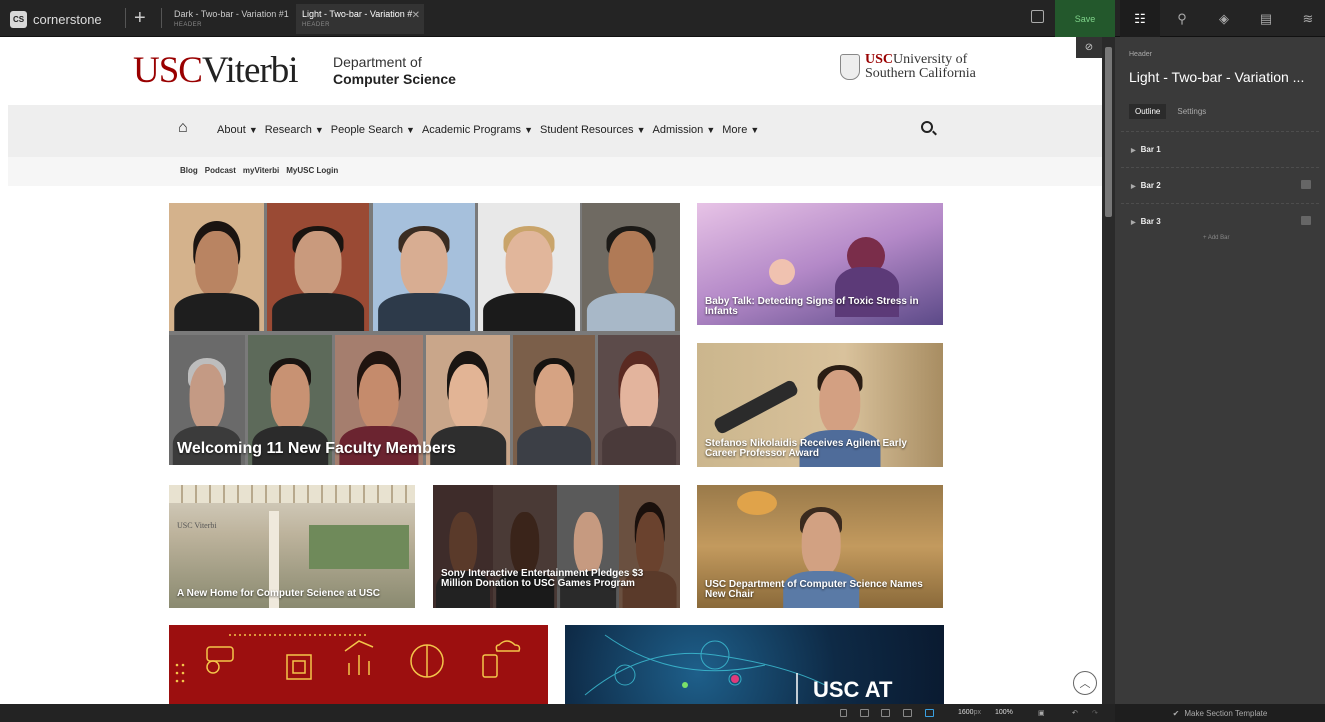  What do you see at coordinates (555, 171) in the screenshot?
I see `header-bar-3: Blog Podcast myViterbi MyUSC Login` at bounding box center [555, 171].